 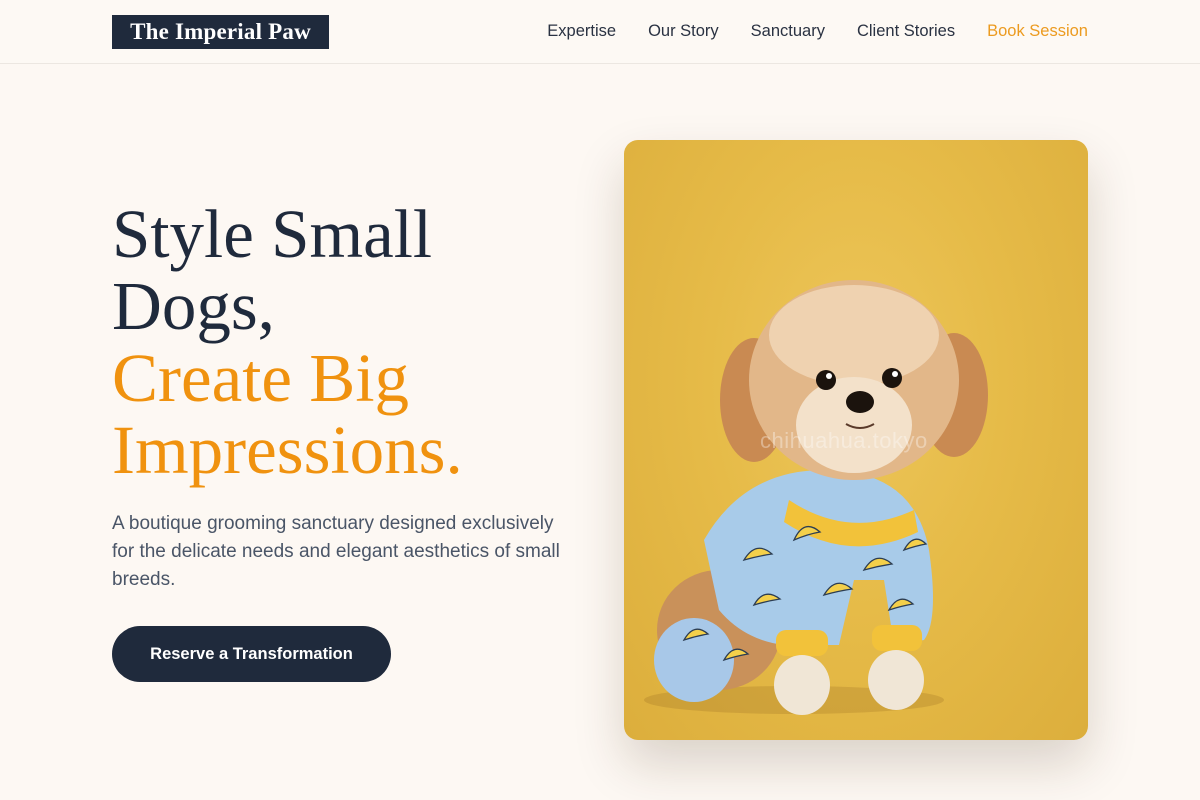 What do you see at coordinates (581, 31) in the screenshot?
I see `nav-link-expertise: Expertise` at bounding box center [581, 31].